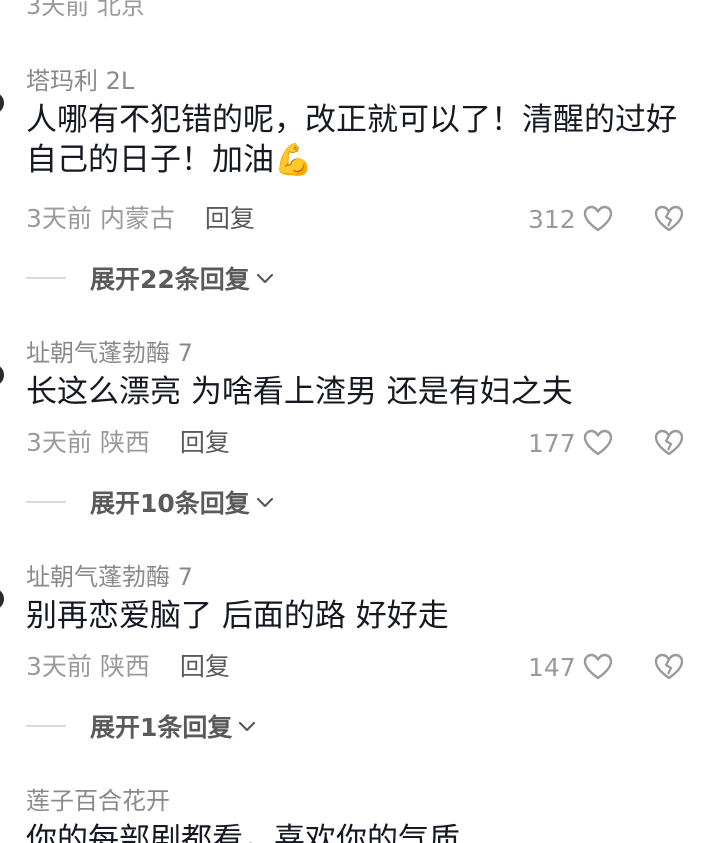 The image size is (725, 843). Describe the element at coordinates (161, 727) in the screenshot. I see `expand-replies-label: 展开1条回复` at that location.